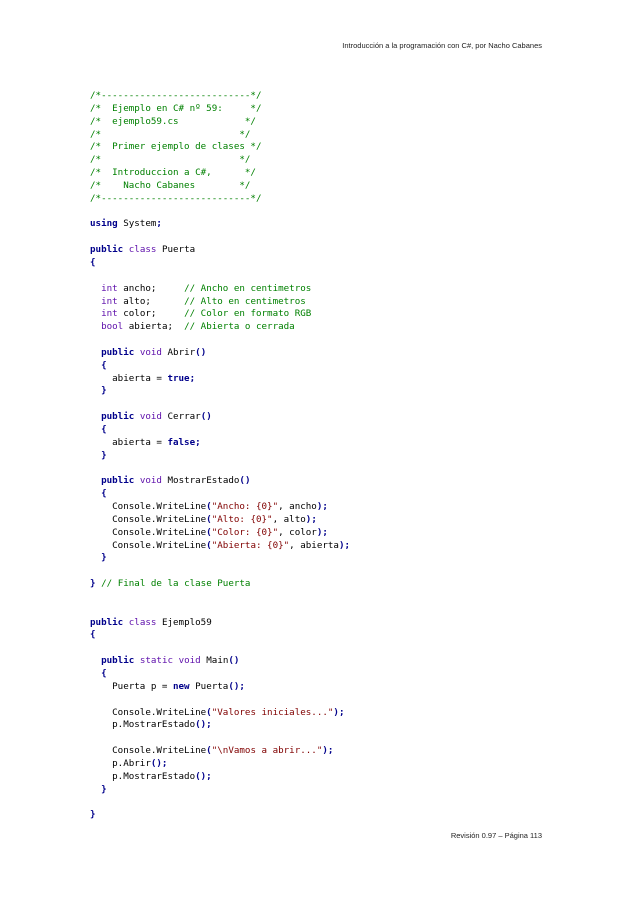 The width and height of the screenshot is (638, 903). I want to click on code-text: Cerrar, so click(181, 417).